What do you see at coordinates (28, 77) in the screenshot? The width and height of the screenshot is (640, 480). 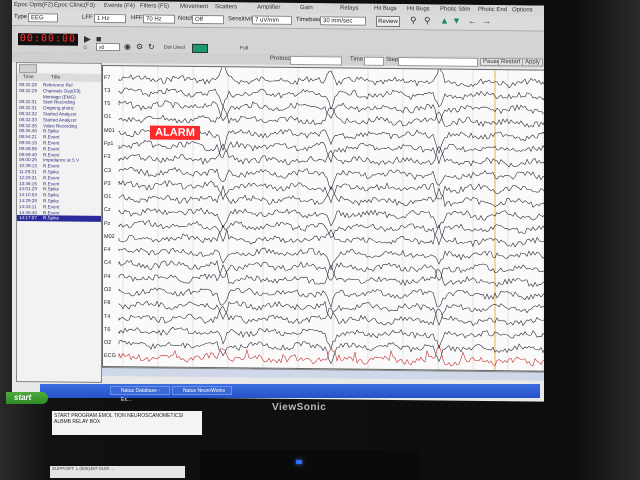 I see `column-header-time: Time` at bounding box center [28, 77].